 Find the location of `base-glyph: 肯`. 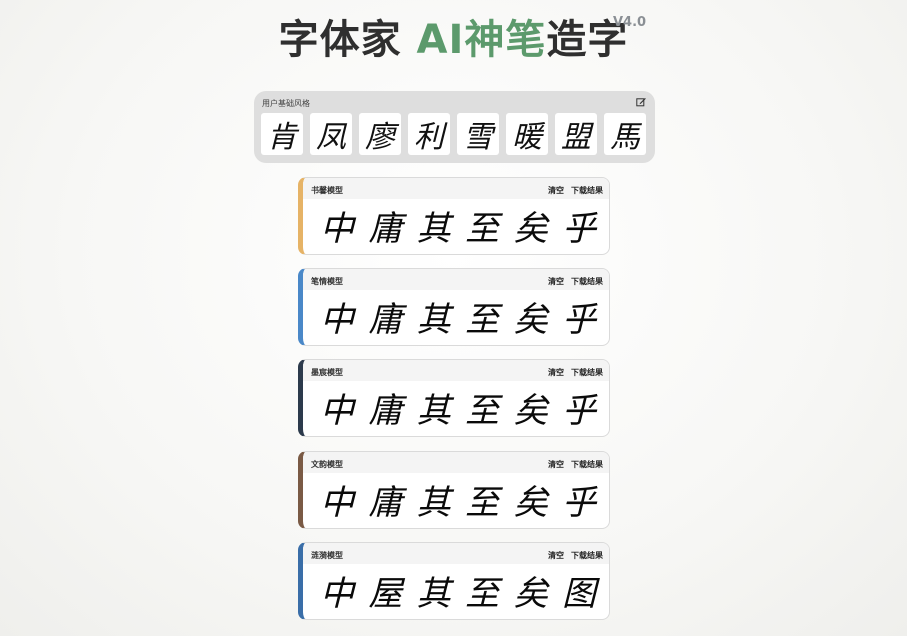

base-glyph: 肯 is located at coordinates (282, 134).